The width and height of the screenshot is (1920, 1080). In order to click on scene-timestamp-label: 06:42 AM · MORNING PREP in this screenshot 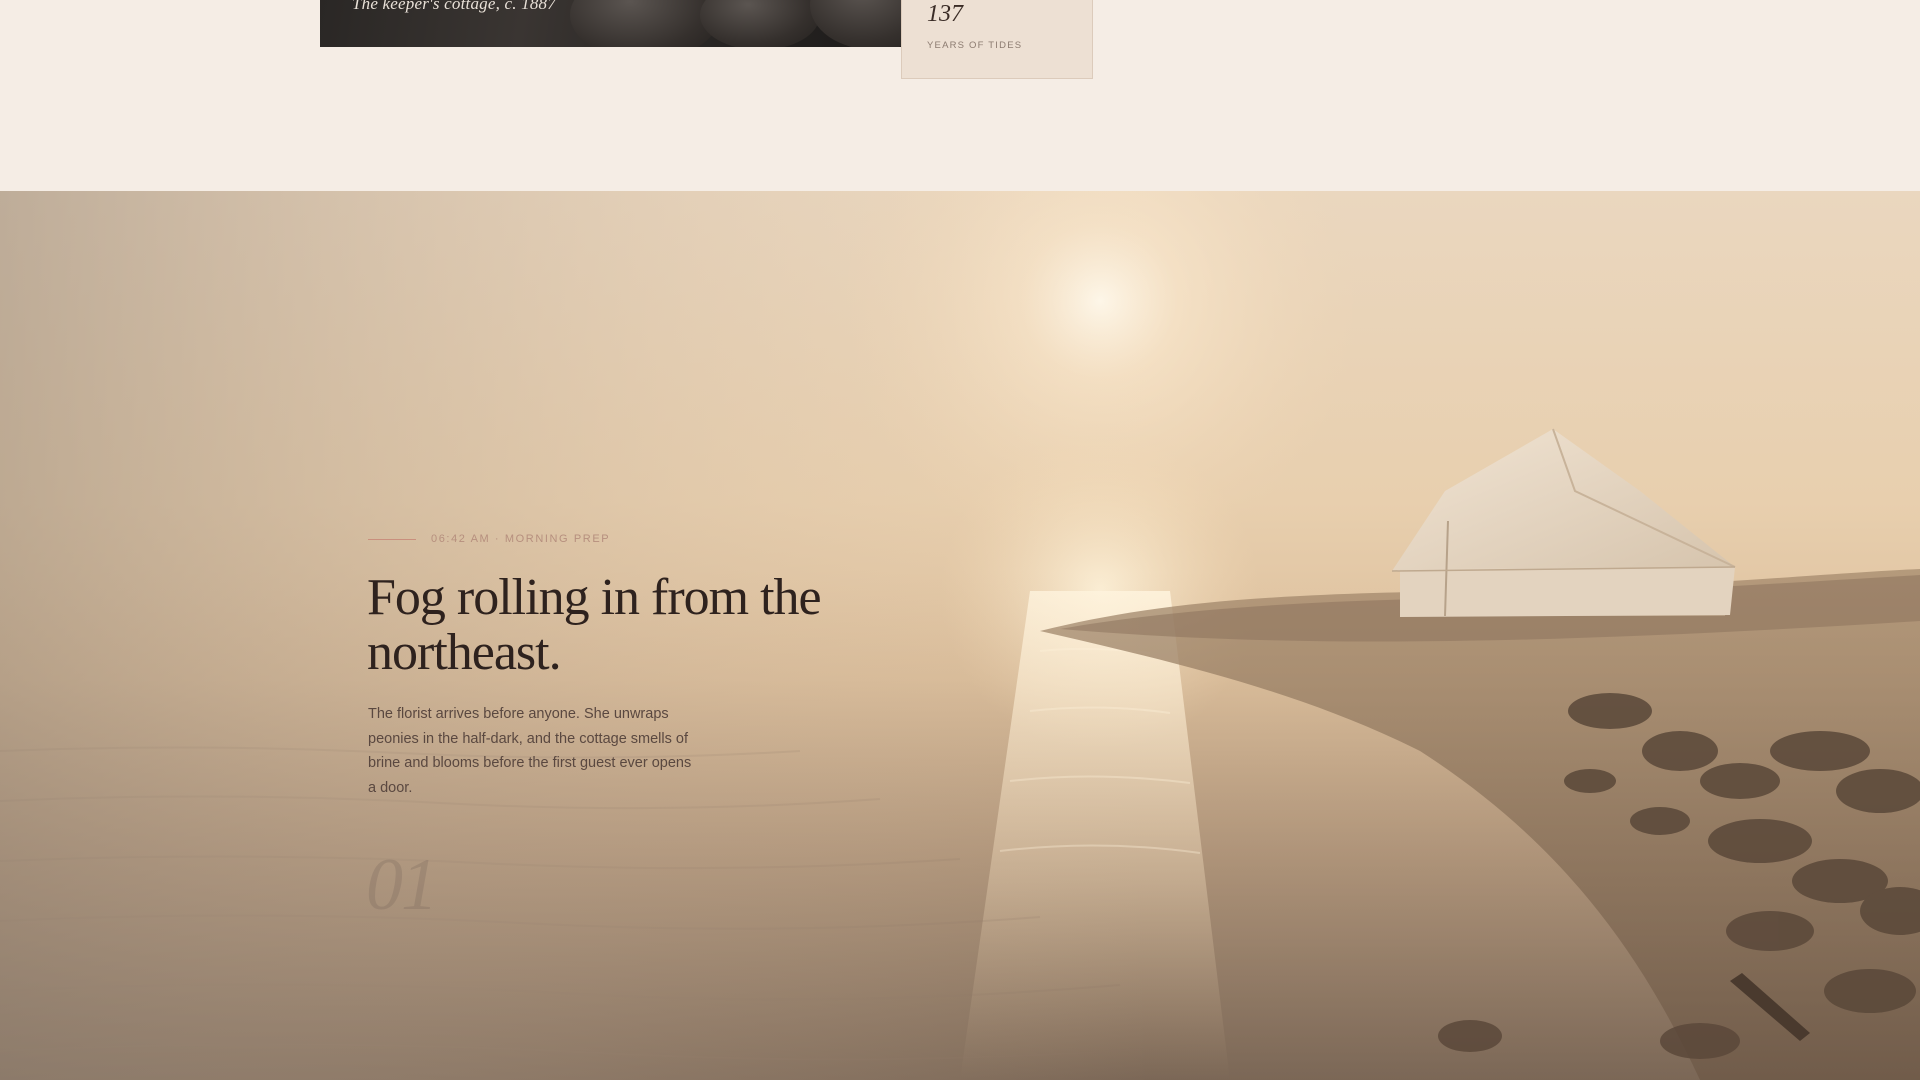, I will do `click(521, 539)`.